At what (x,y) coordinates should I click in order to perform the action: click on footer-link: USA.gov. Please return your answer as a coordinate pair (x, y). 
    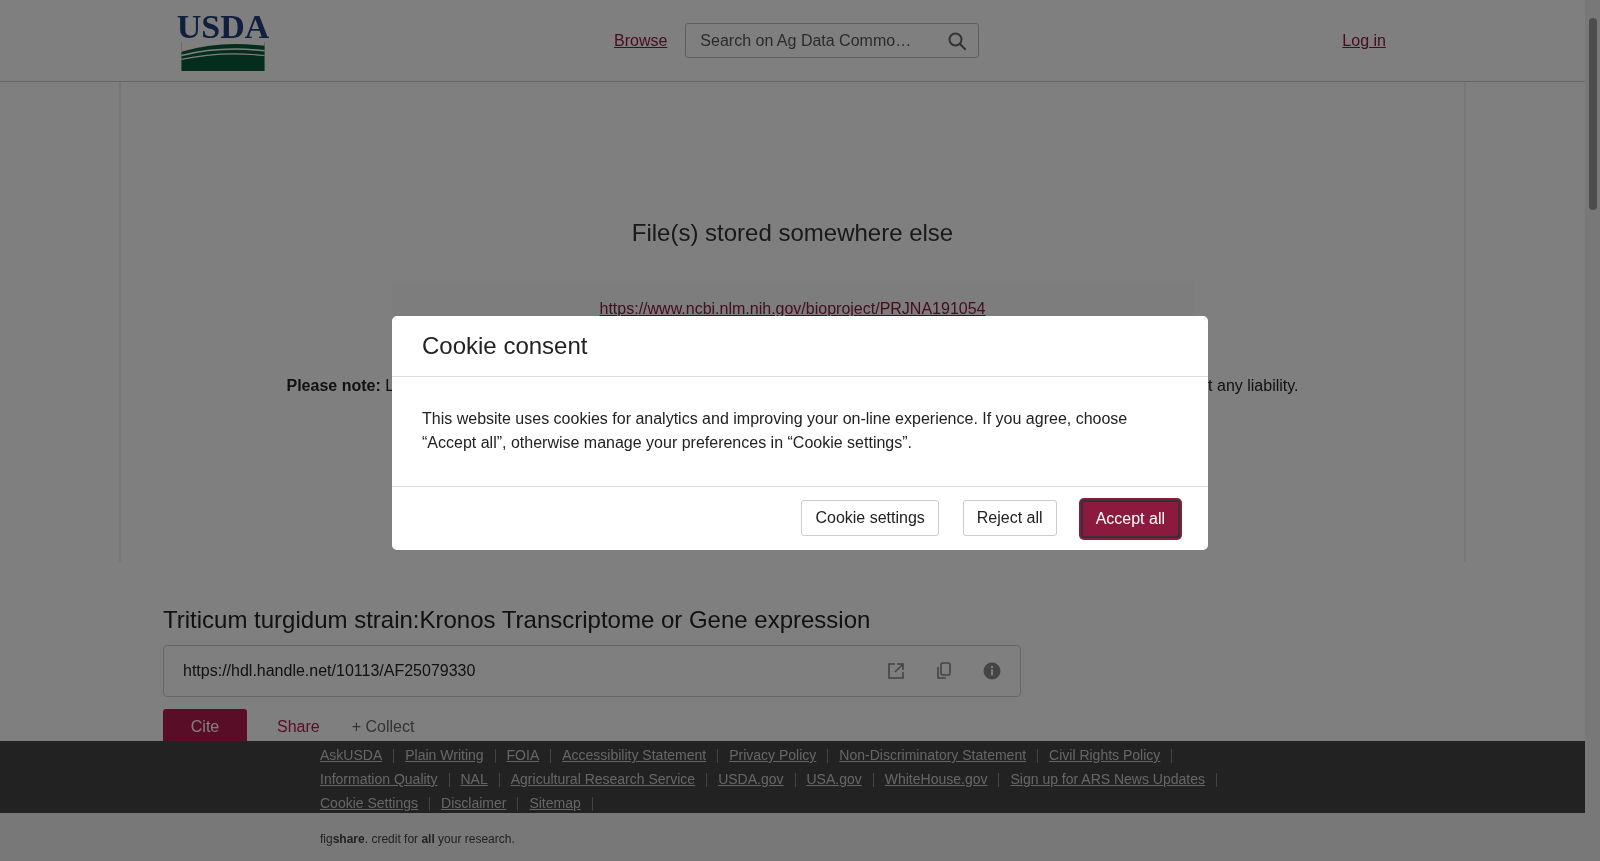
    Looking at the image, I should click on (834, 779).